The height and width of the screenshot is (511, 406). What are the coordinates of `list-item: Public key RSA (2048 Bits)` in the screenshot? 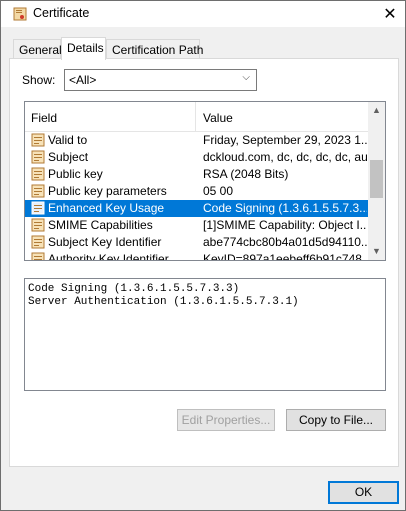 It's located at (197, 174).